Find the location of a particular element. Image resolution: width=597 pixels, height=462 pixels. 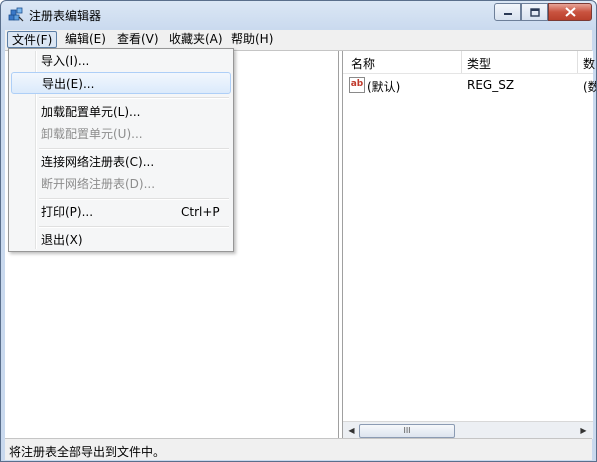

minimize-icon is located at coordinates (507, 14).